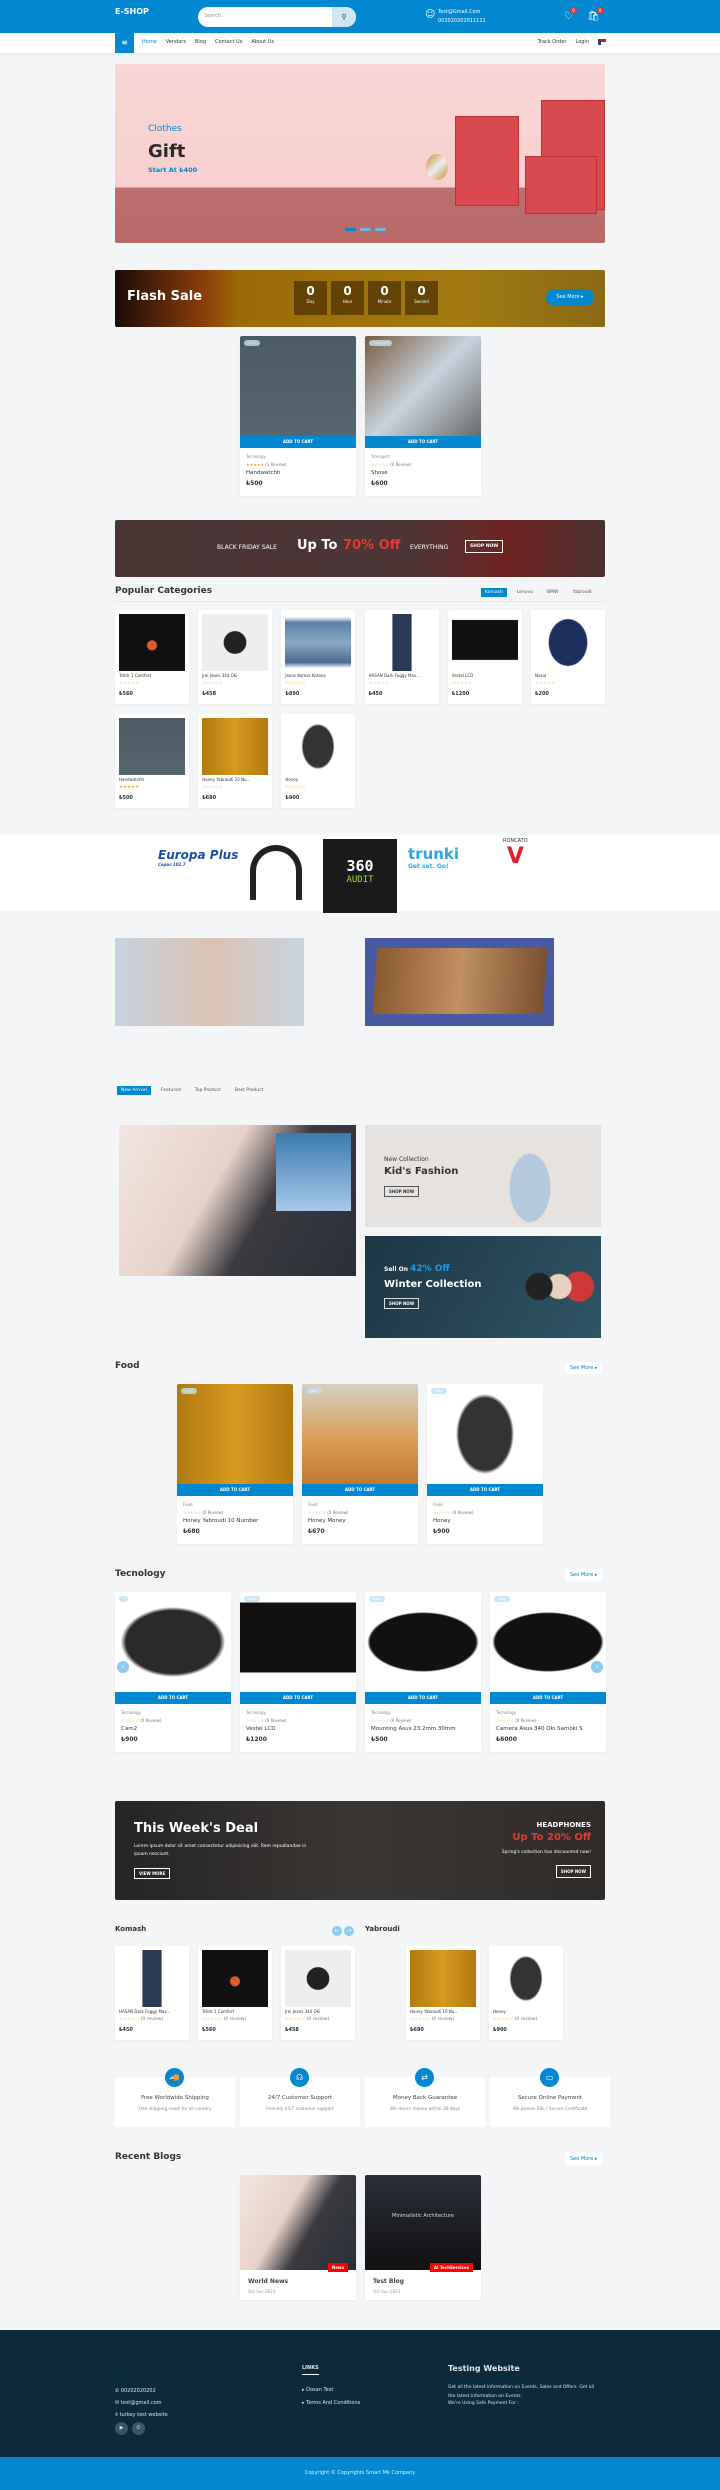 The height and width of the screenshot is (2490, 720). I want to click on laptop-promo-image, so click(237, 1200).